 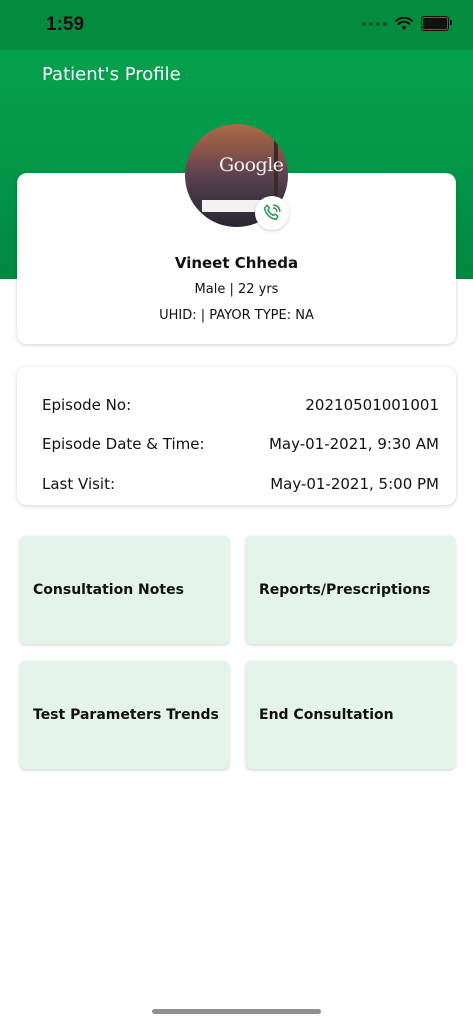 I want to click on status-time: 1:59, so click(x=65, y=24).